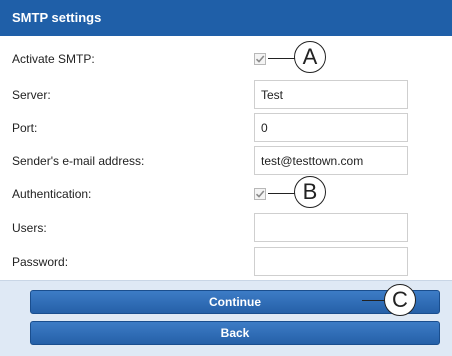  What do you see at coordinates (282, 58) in the screenshot?
I see `callout-a-leader` at bounding box center [282, 58].